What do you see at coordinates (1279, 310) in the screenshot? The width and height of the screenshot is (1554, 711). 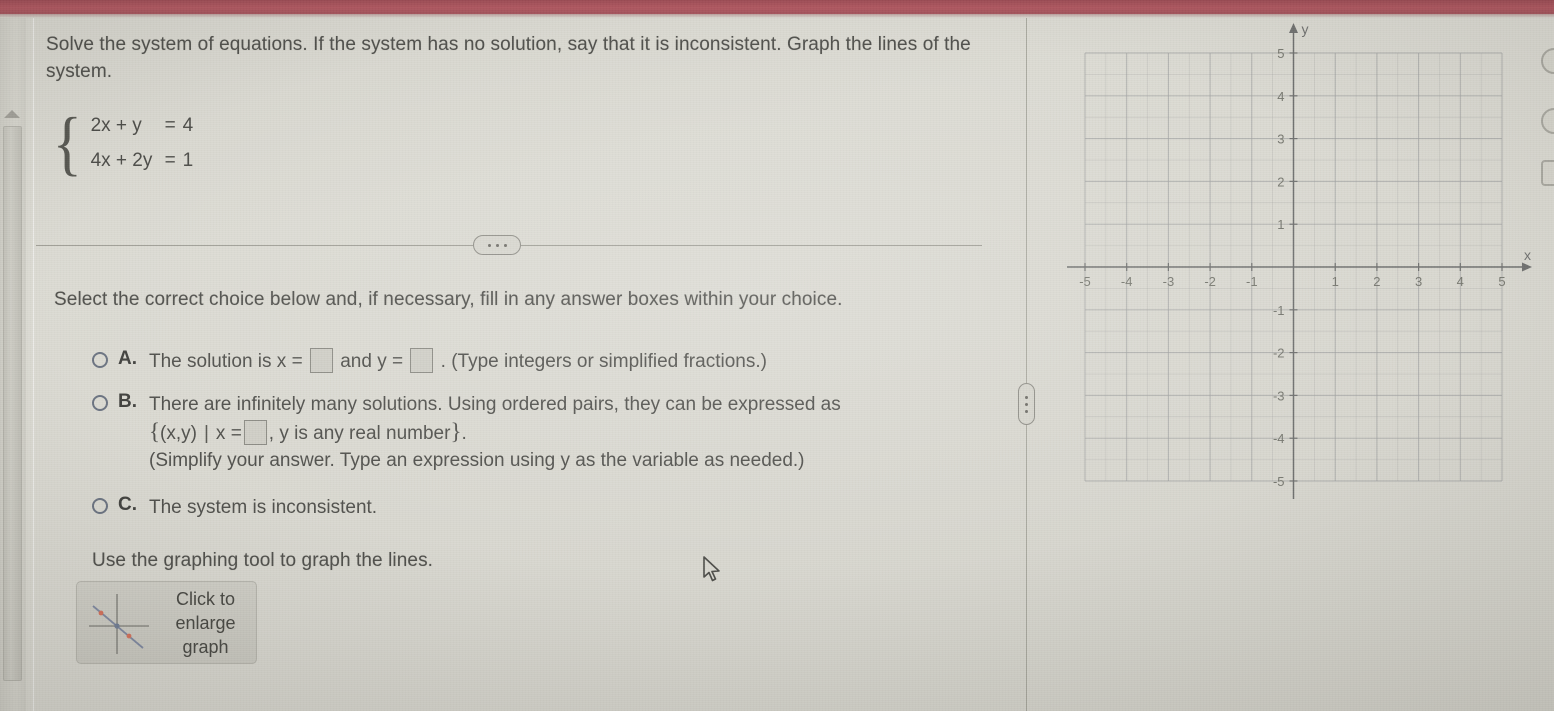 I see `y-tick-label: -1` at bounding box center [1279, 310].